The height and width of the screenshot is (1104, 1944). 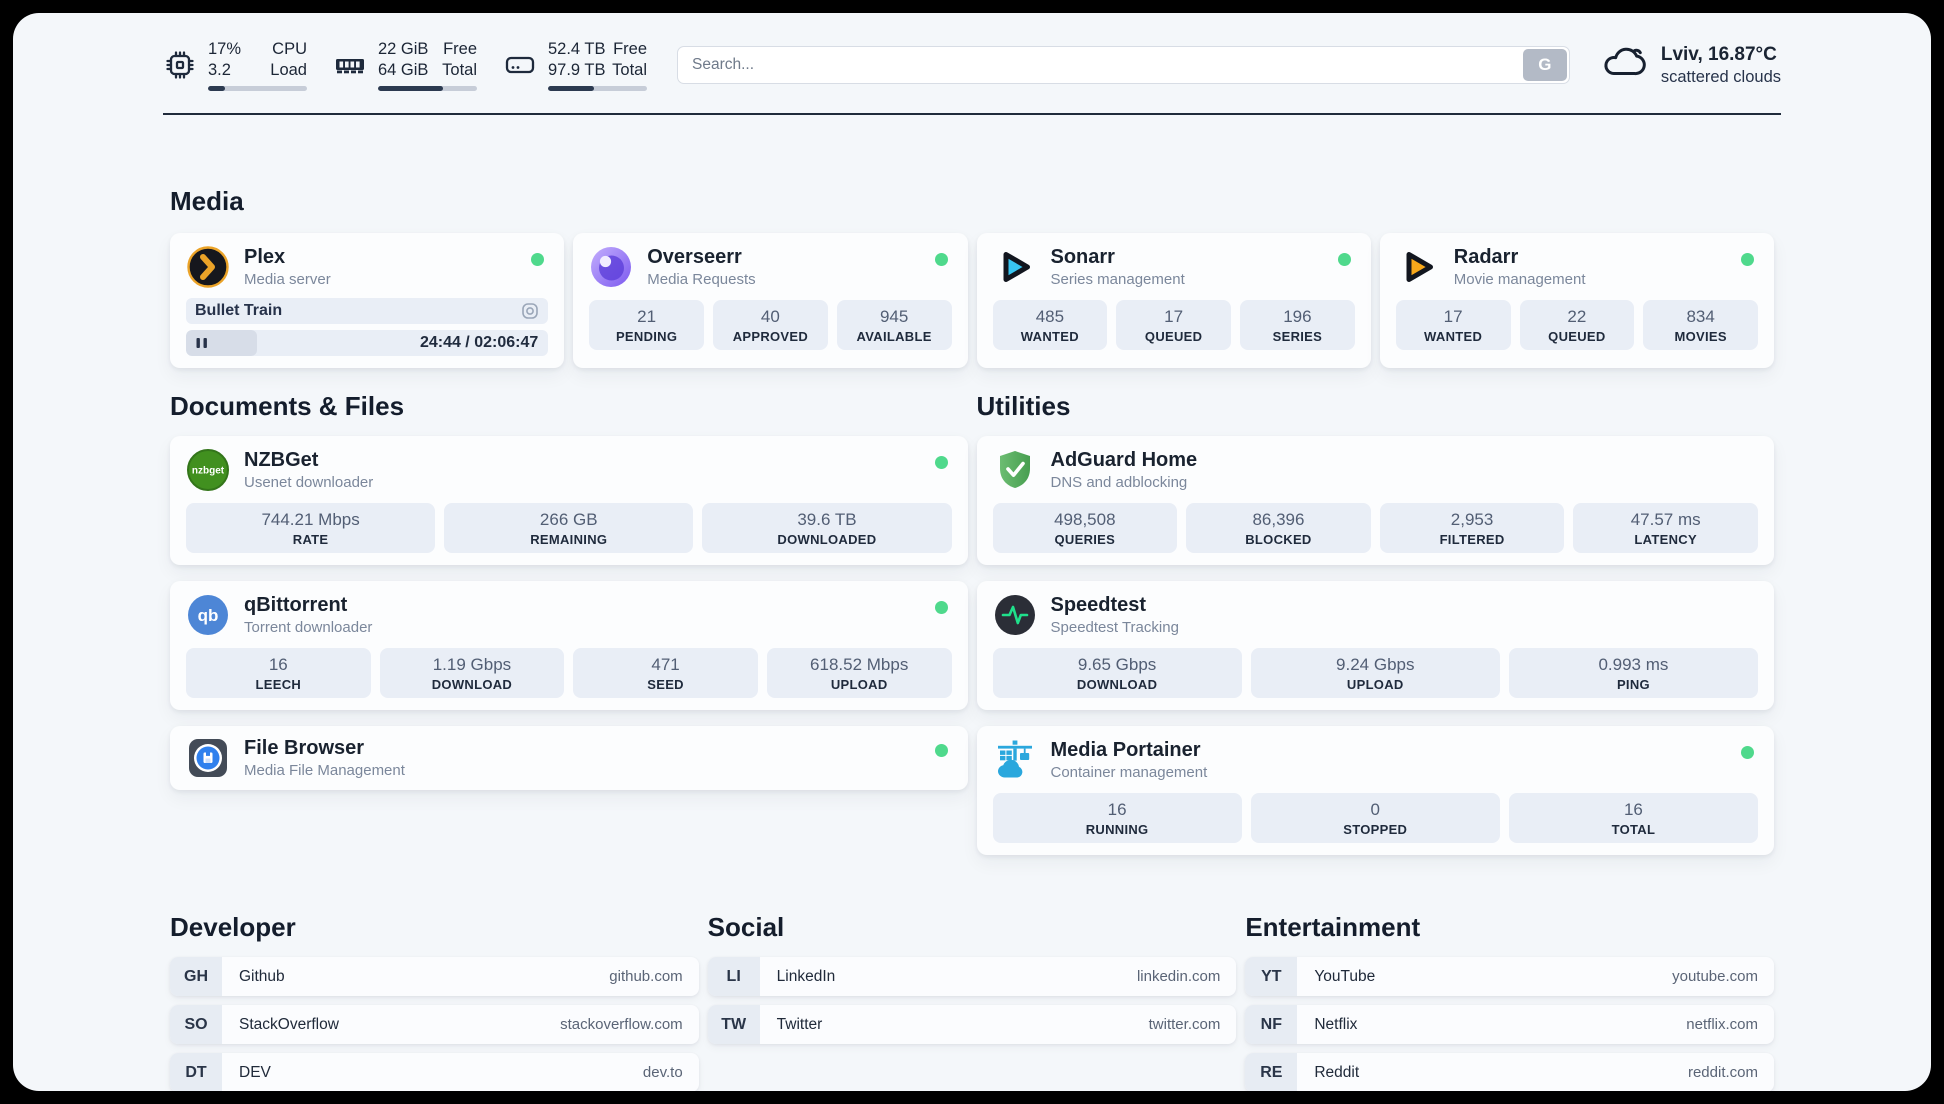 What do you see at coordinates (287, 279) in the screenshot?
I see `app-desc: Media server` at bounding box center [287, 279].